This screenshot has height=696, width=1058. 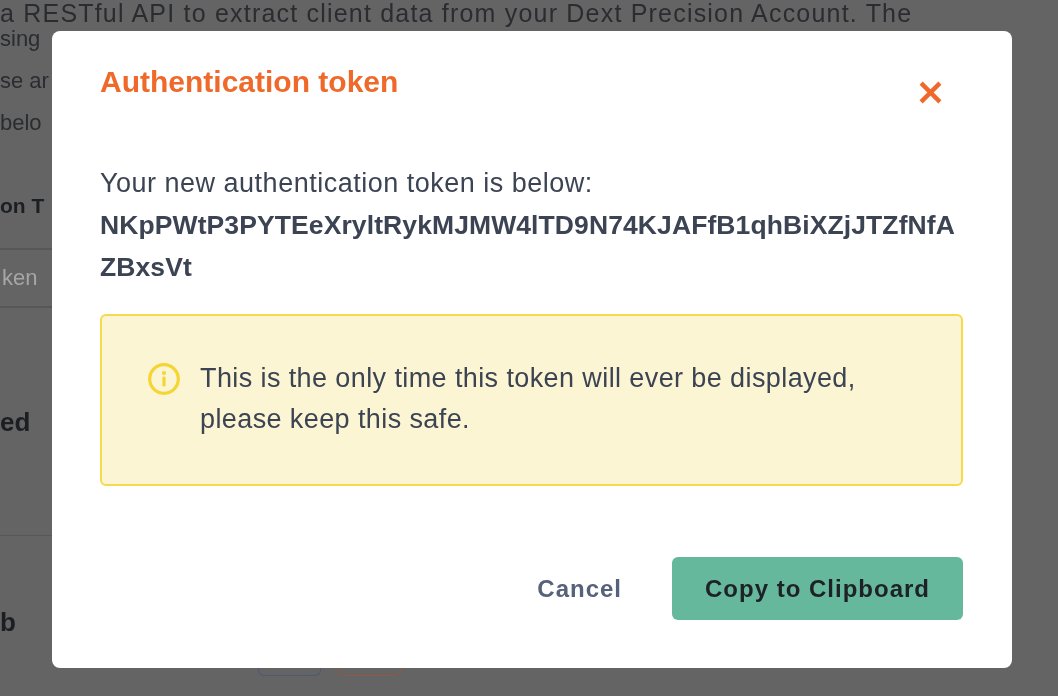 I want to click on row-label: ed, so click(x=15, y=422).